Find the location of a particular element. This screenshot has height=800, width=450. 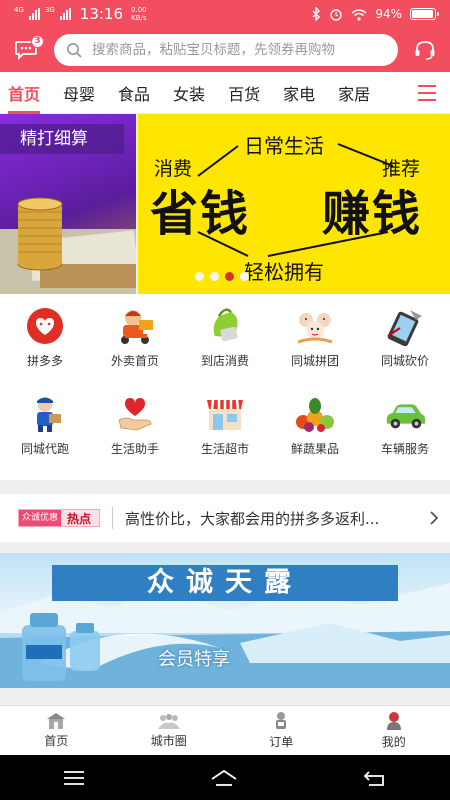

service-label: 外卖首页 is located at coordinates (134, 361).